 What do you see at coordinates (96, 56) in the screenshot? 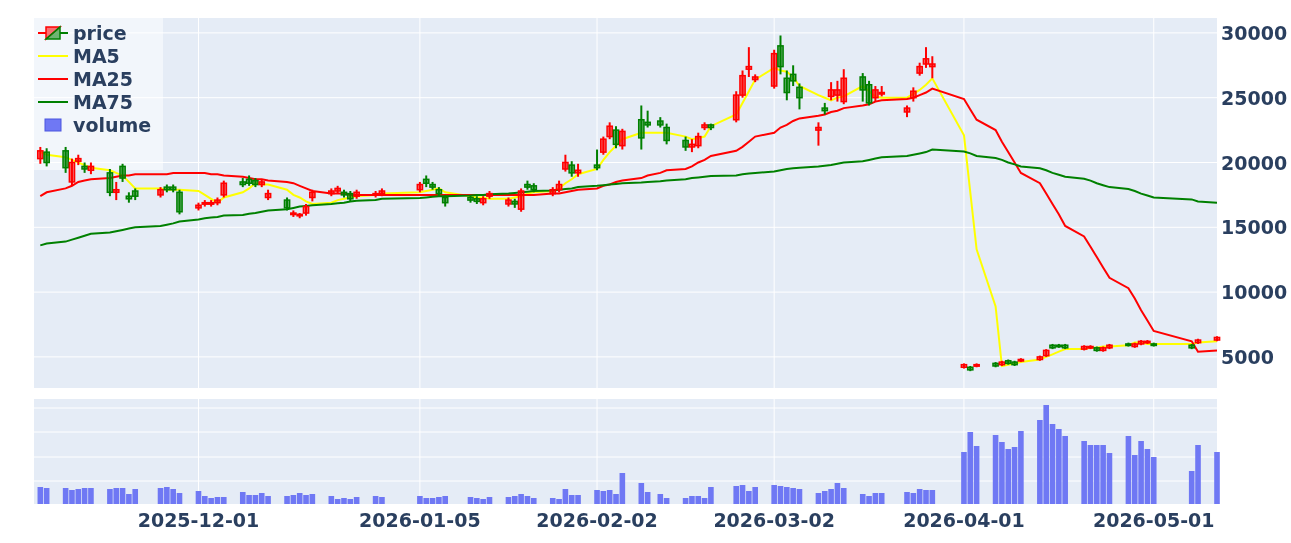
I see `legend-label: MA5` at bounding box center [96, 56].